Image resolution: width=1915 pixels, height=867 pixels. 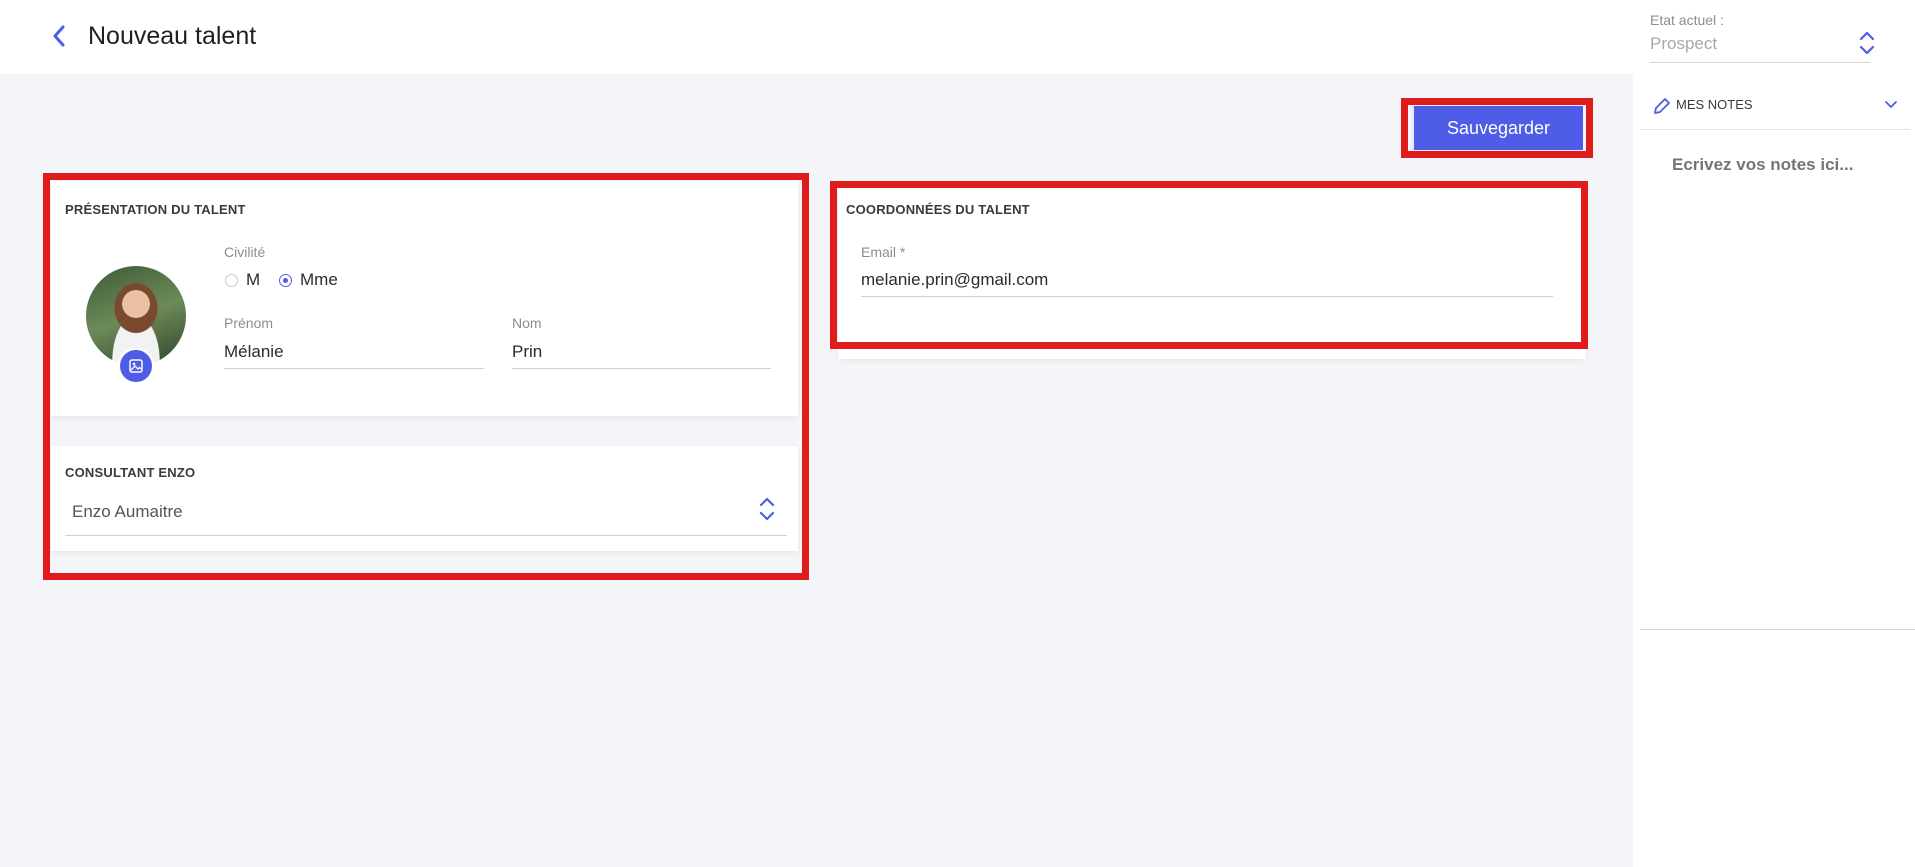 I want to click on notes-title: MES NOTES, so click(x=1714, y=104).